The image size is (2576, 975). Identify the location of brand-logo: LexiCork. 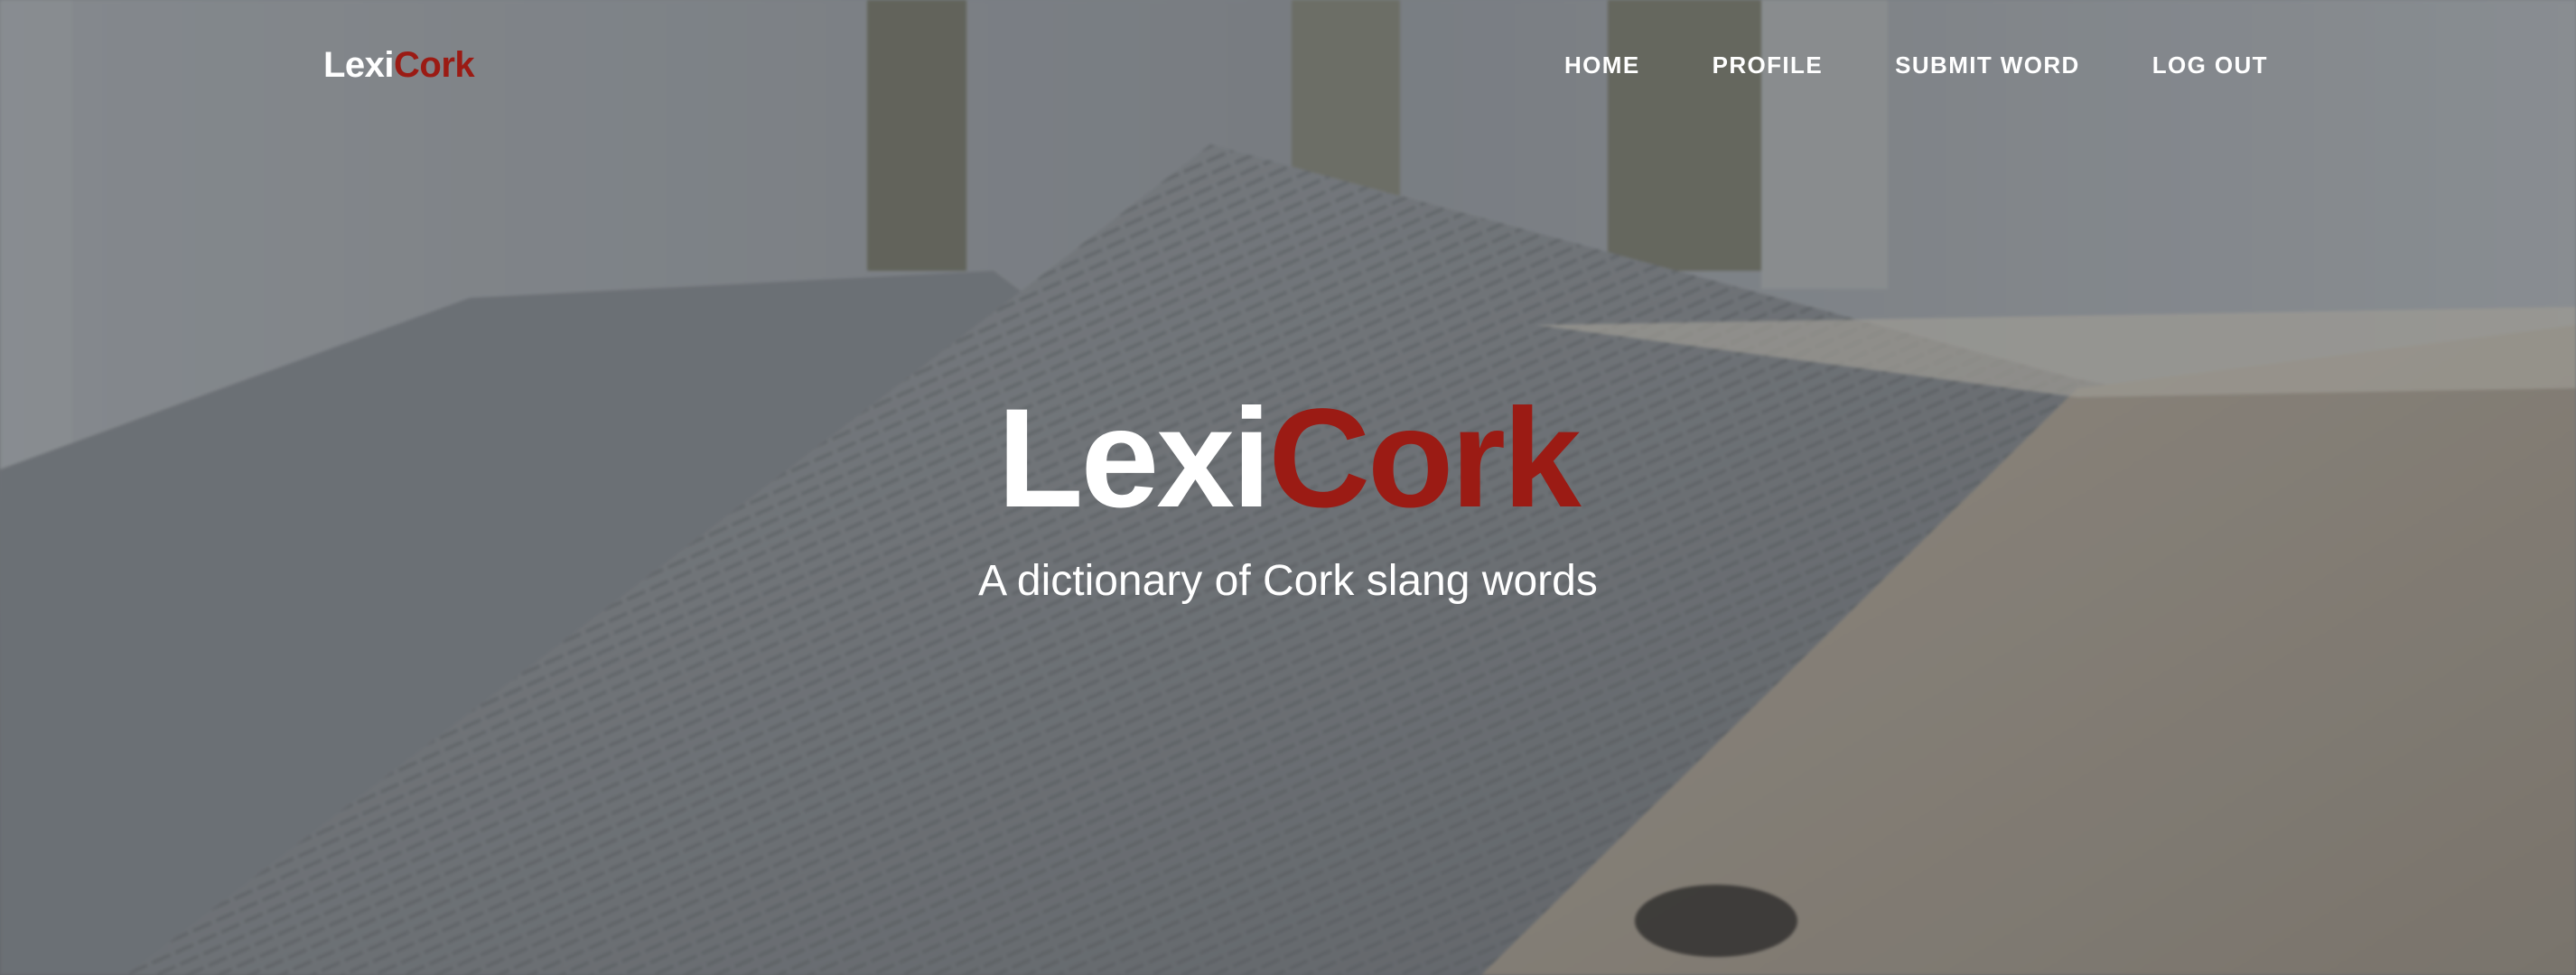
(399, 65).